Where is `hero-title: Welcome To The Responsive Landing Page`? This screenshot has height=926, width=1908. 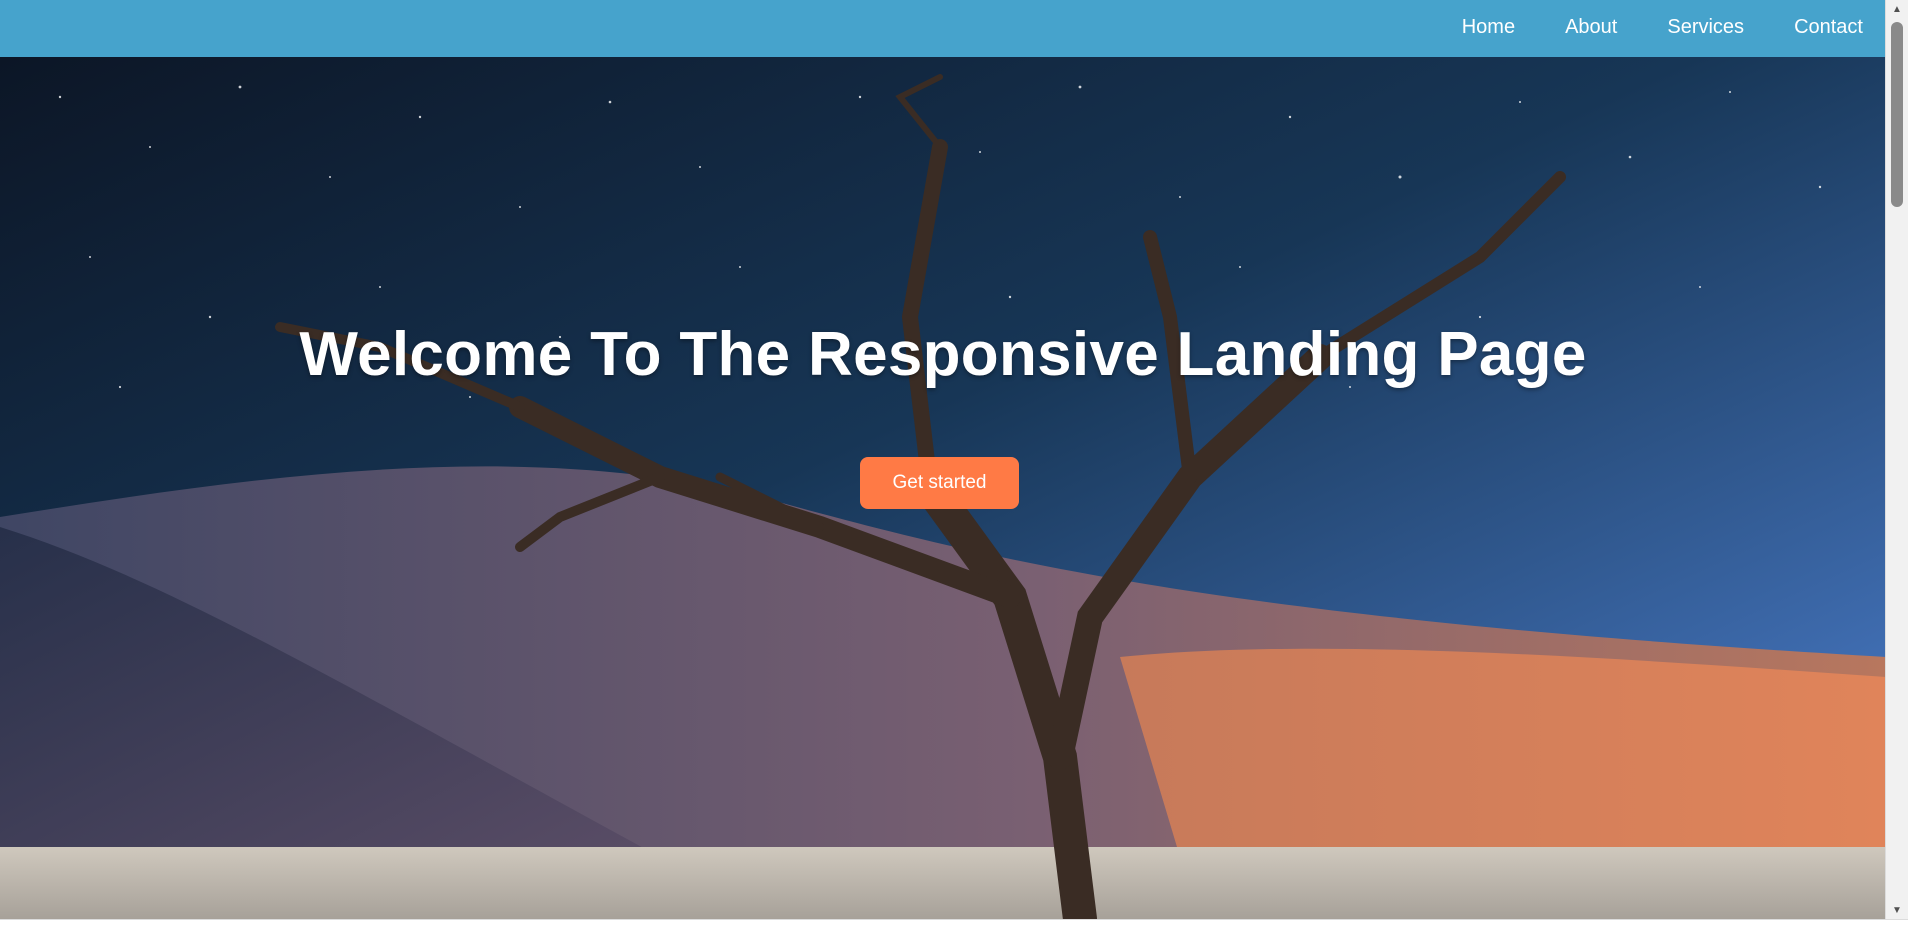 hero-title: Welcome To The Responsive Landing Page is located at coordinates (943, 354).